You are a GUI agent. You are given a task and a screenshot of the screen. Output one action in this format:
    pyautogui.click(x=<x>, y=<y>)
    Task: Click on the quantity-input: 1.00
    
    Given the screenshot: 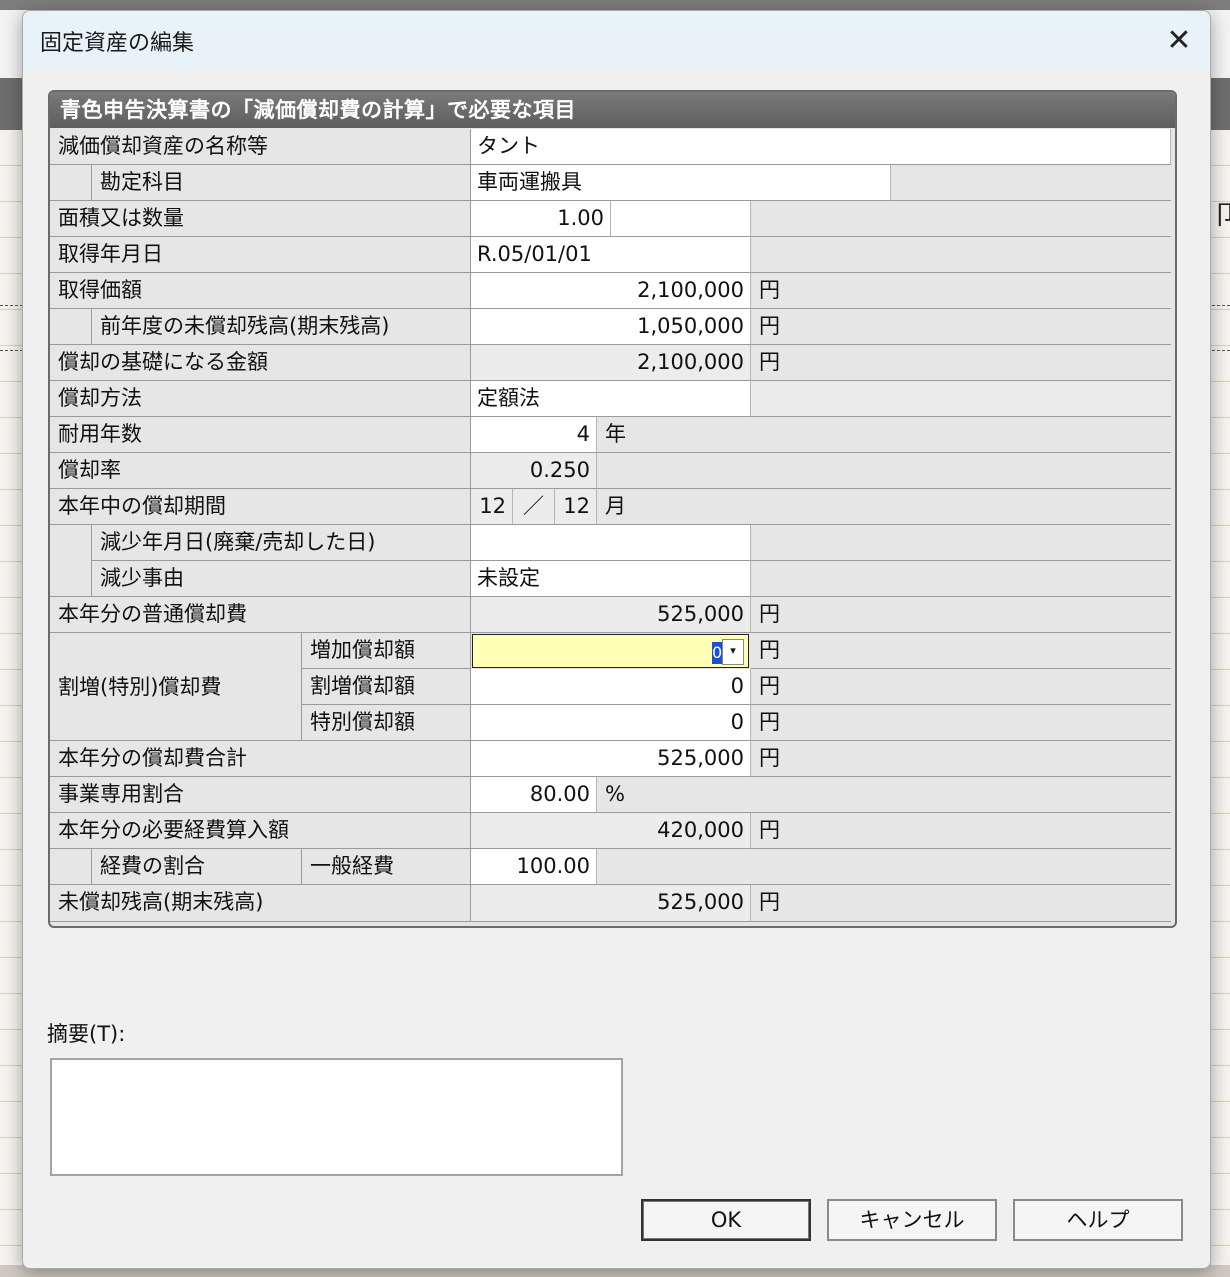 What is the action you would take?
    pyautogui.click(x=541, y=219)
    